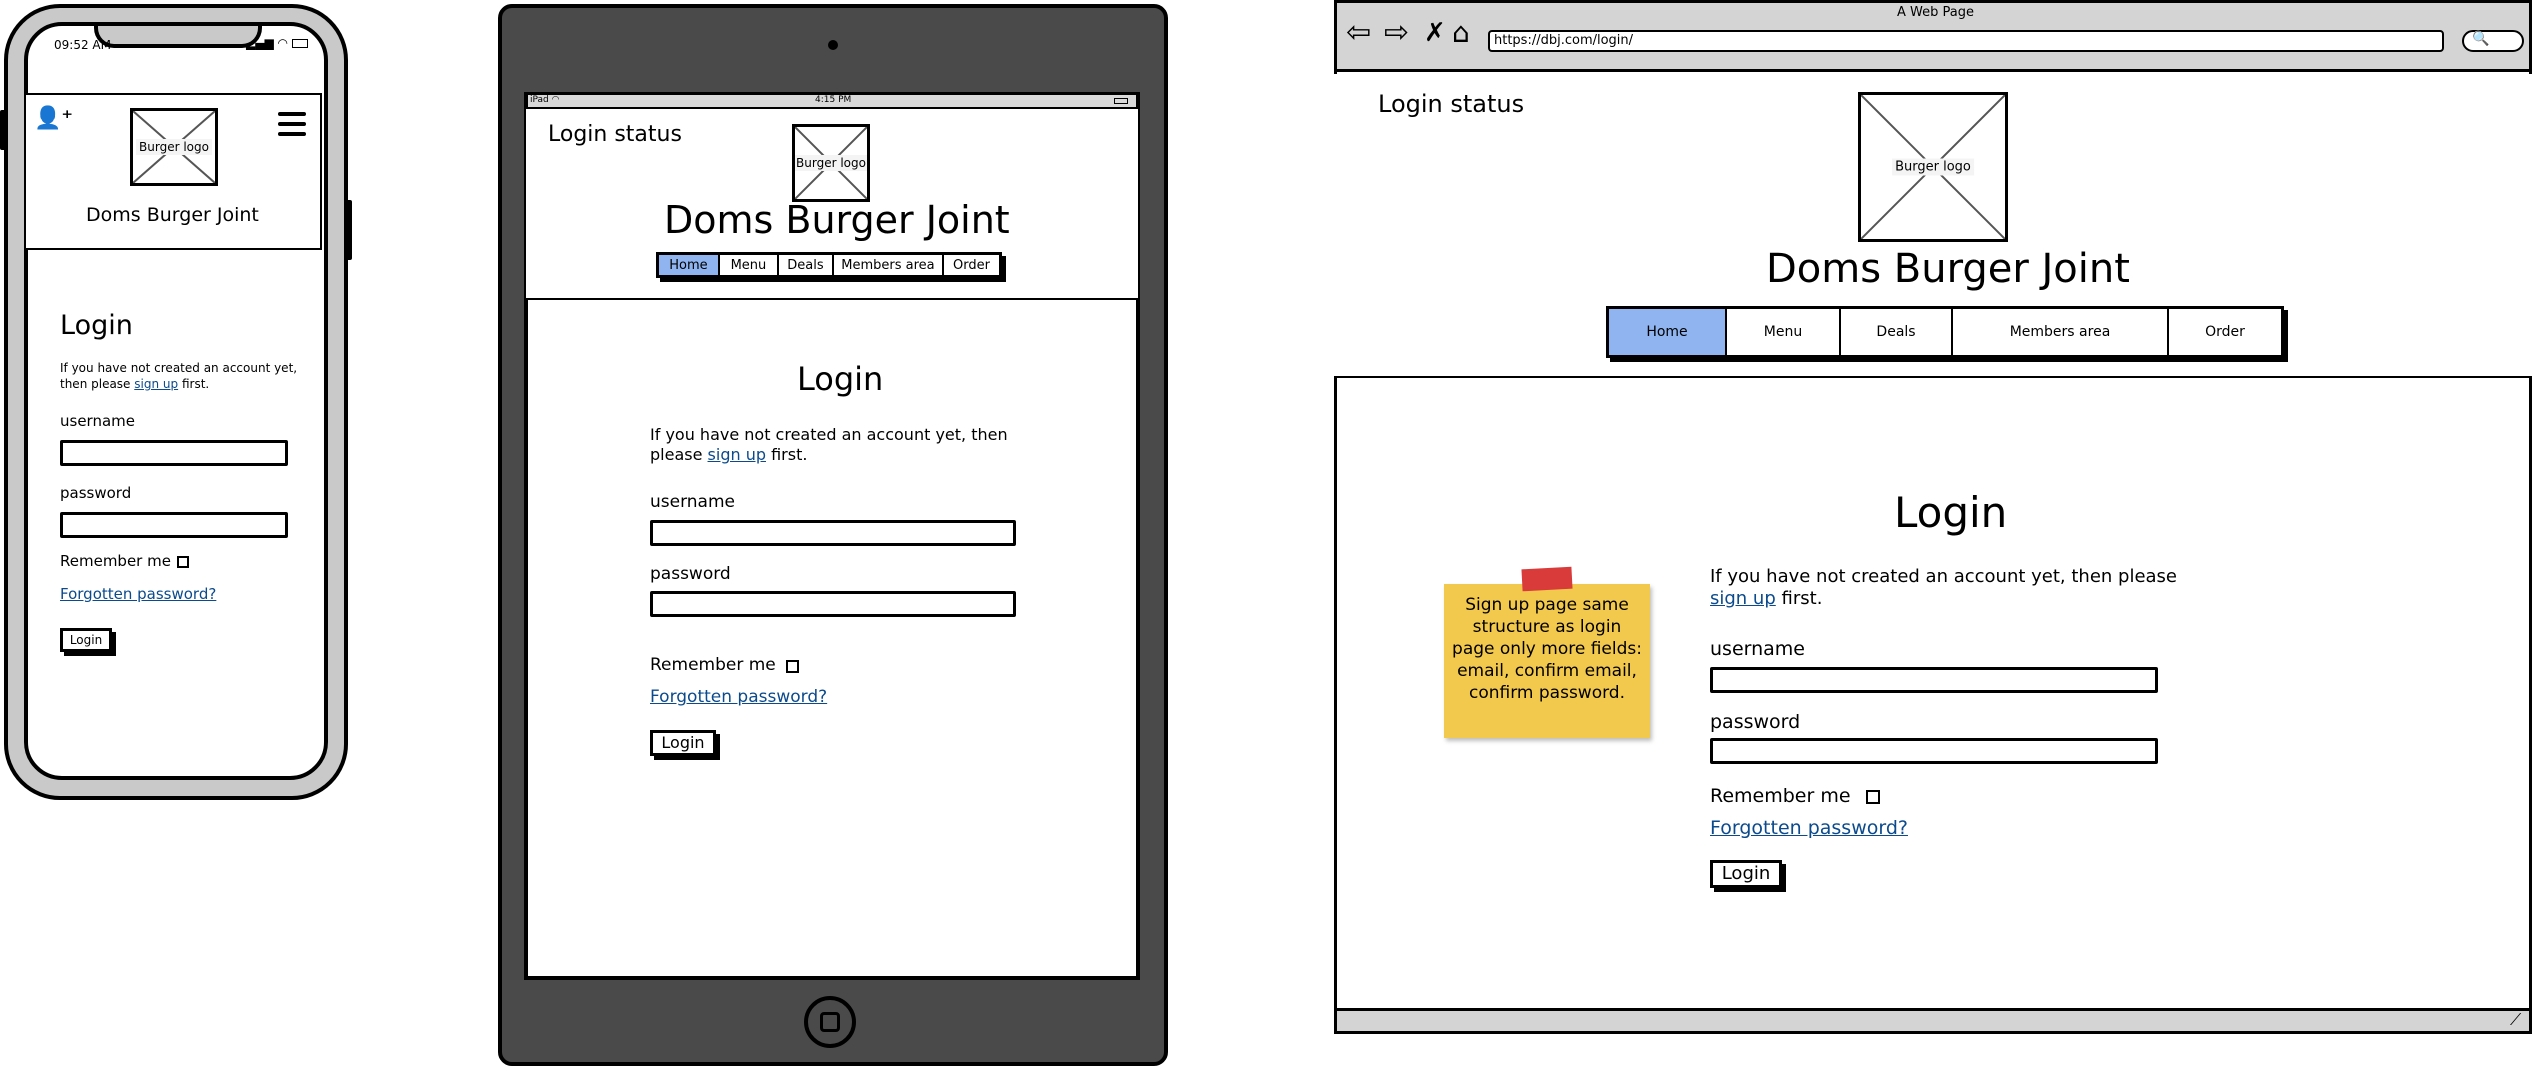 The height and width of the screenshot is (1068, 2533). What do you see at coordinates (833, 604) in the screenshot?
I see `tablet-password-input` at bounding box center [833, 604].